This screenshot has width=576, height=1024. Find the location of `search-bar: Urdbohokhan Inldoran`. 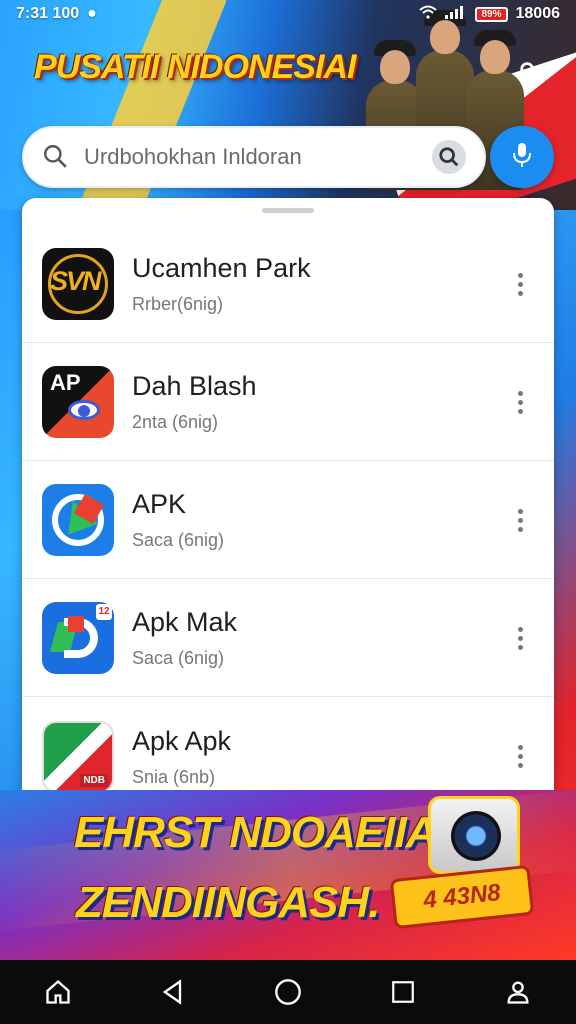

search-bar: Urdbohokhan Inldoran is located at coordinates (254, 157).